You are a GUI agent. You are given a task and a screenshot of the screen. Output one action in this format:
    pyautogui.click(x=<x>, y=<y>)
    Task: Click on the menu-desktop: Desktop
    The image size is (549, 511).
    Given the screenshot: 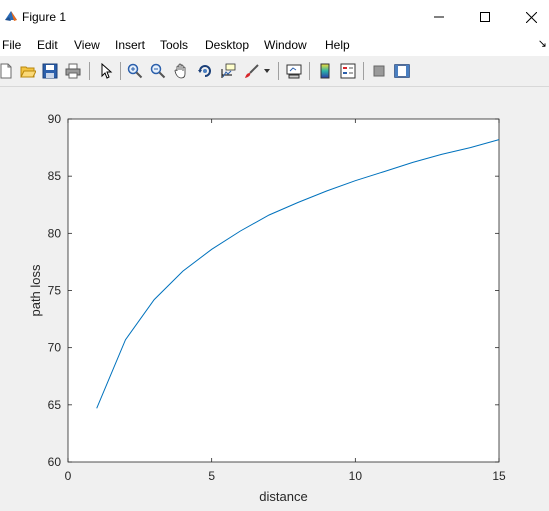 What is the action you would take?
    pyautogui.click(x=227, y=45)
    